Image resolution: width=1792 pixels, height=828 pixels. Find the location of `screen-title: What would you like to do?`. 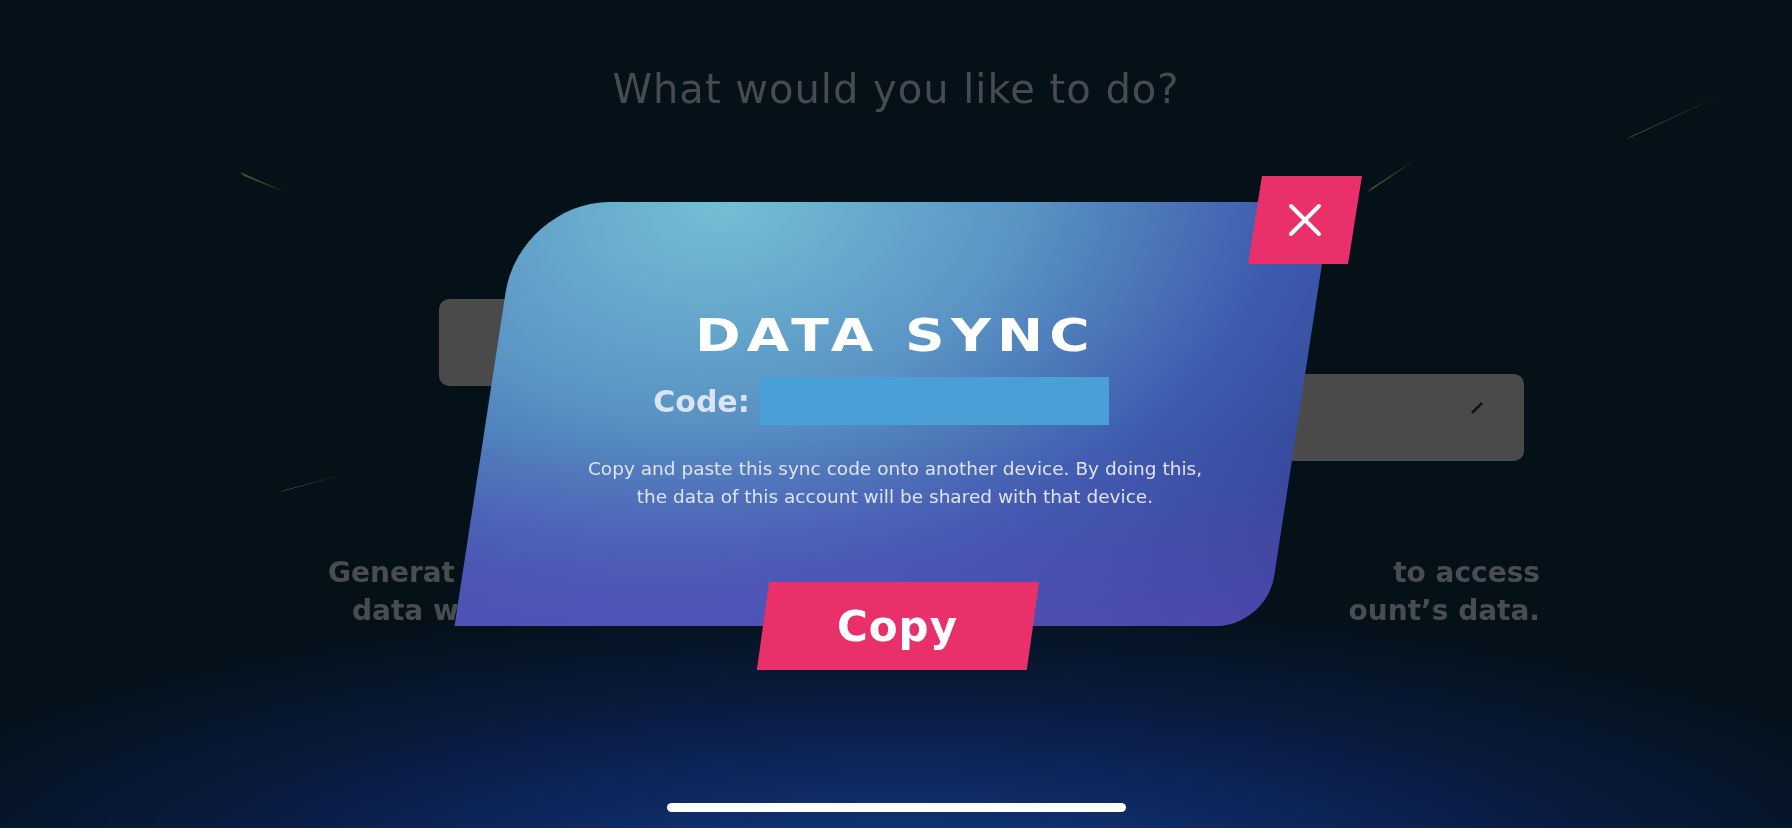

screen-title: What would you like to do? is located at coordinates (896, 89).